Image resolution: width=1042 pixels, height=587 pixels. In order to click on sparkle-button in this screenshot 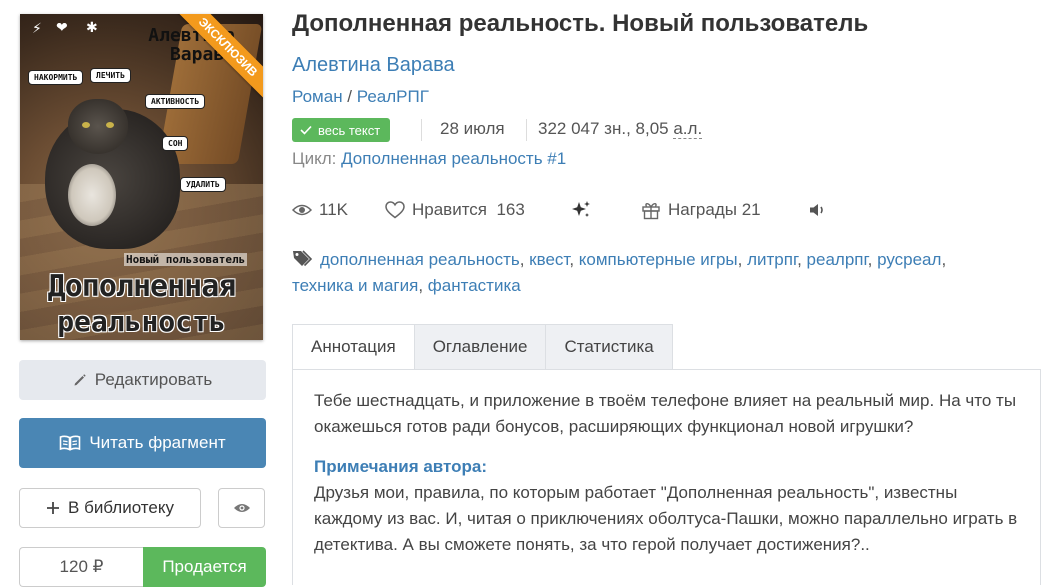, I will do `click(584, 210)`.